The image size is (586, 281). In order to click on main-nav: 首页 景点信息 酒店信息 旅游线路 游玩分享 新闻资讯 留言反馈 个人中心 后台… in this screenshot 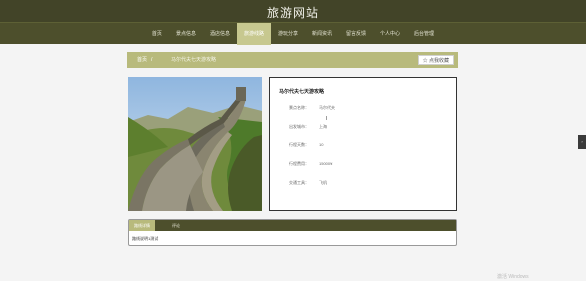, I will do `click(293, 33)`.